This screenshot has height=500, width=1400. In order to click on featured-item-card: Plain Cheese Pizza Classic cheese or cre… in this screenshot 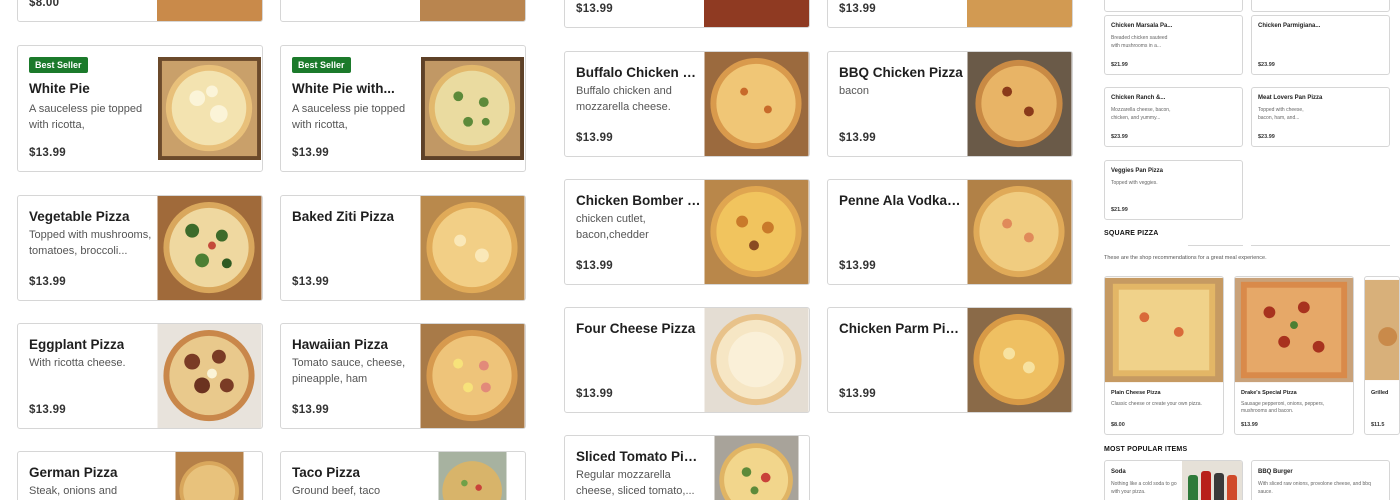, I will do `click(1164, 355)`.